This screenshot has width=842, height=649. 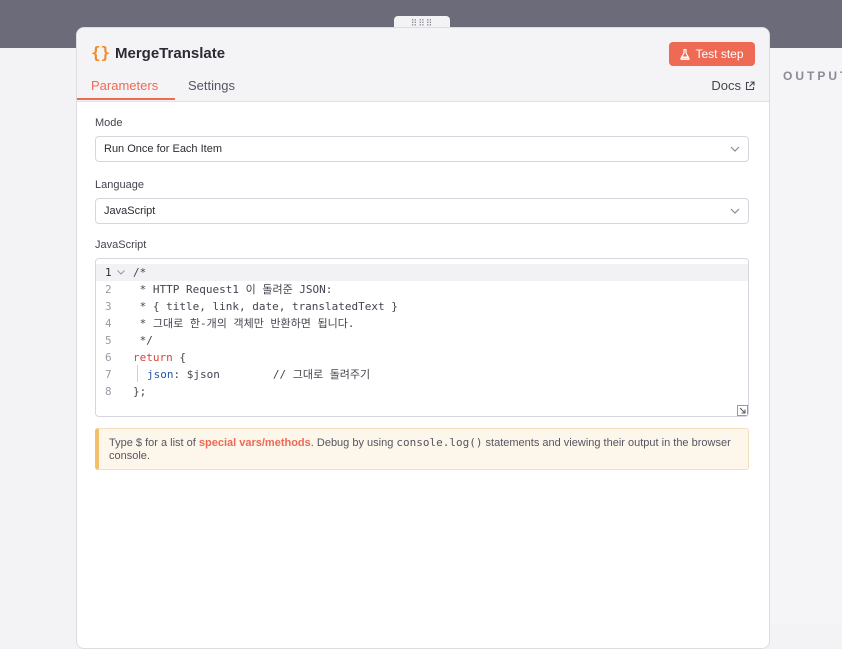 What do you see at coordinates (272, 374) in the screenshot?
I see `code-rest: : $json // 그대로 돌려주기` at bounding box center [272, 374].